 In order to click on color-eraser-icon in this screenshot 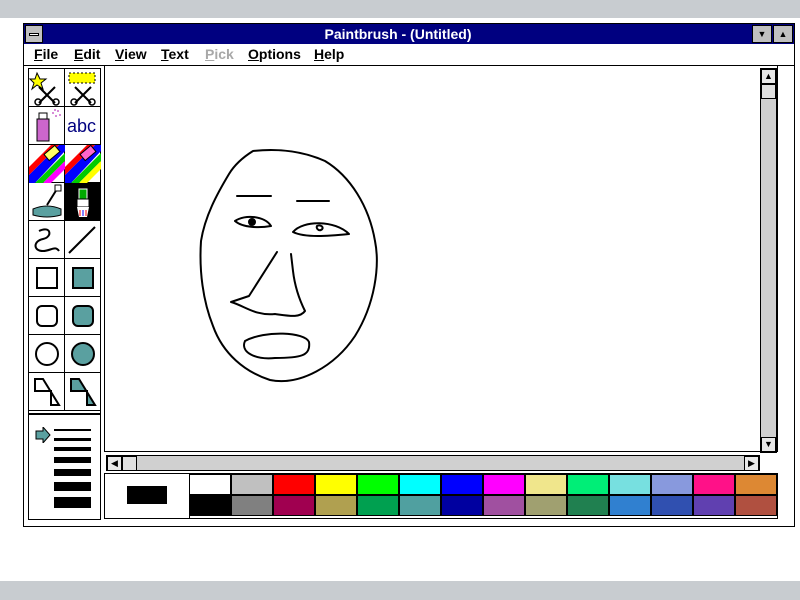, I will do `click(47, 164)`.